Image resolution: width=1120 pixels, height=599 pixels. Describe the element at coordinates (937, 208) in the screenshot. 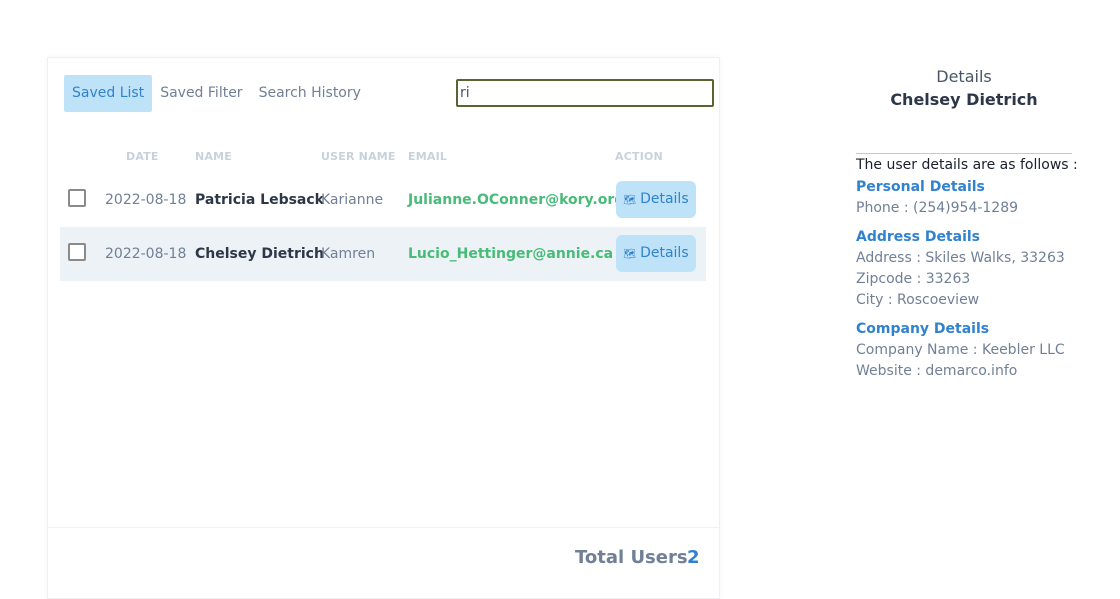

I see `phone-text: Phone : (254)954-1289` at that location.